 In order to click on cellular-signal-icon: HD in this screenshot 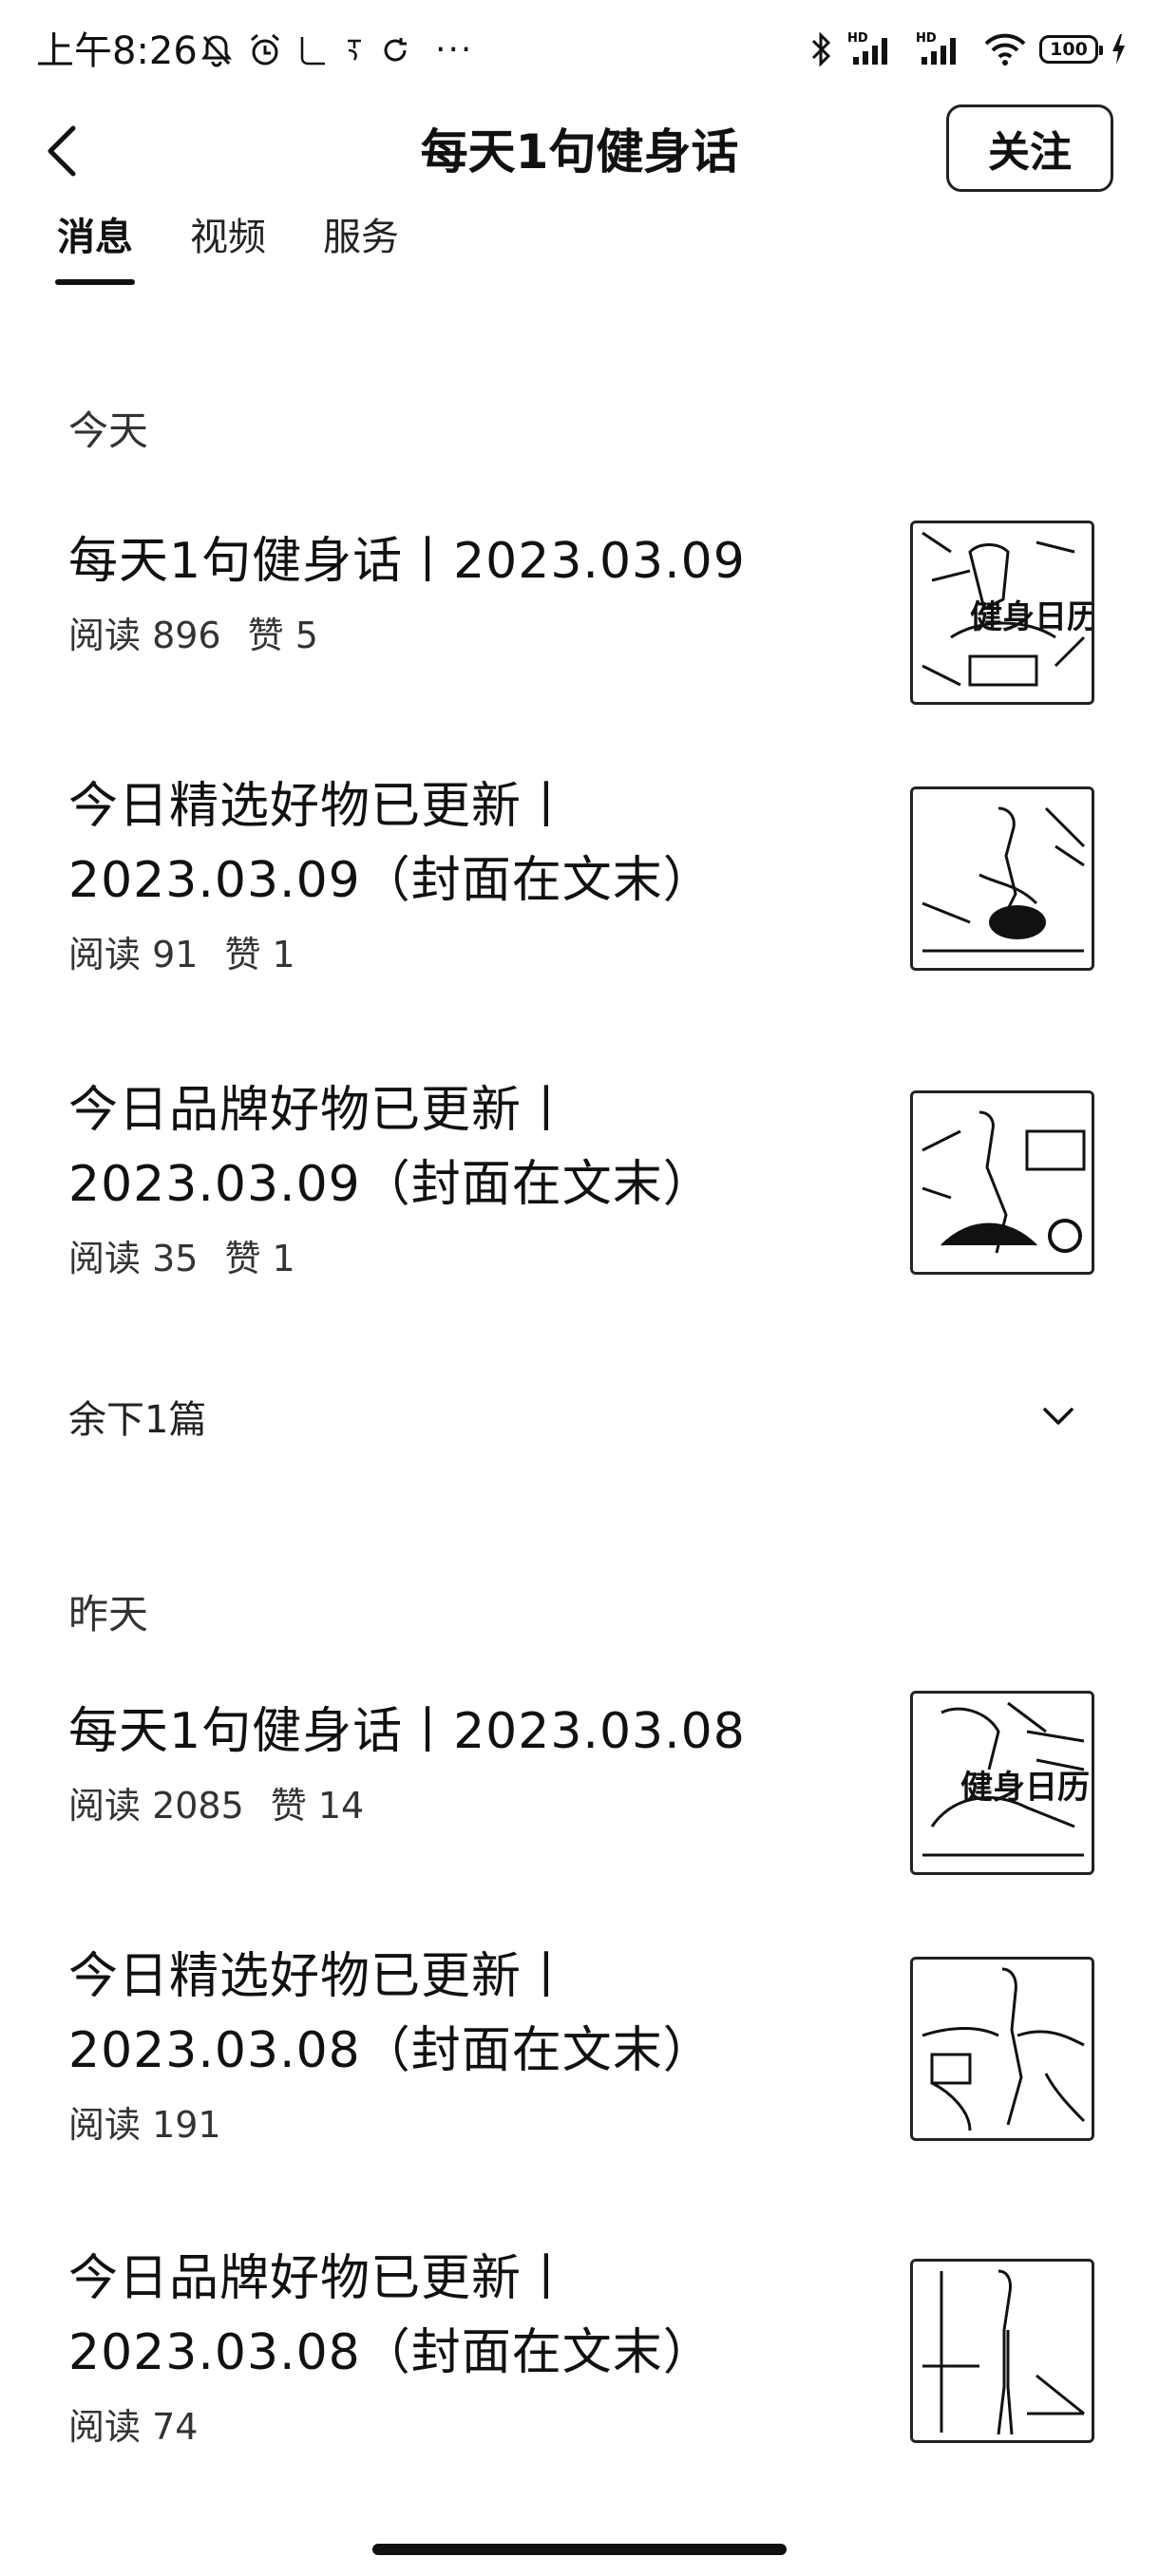, I will do `click(874, 49)`.